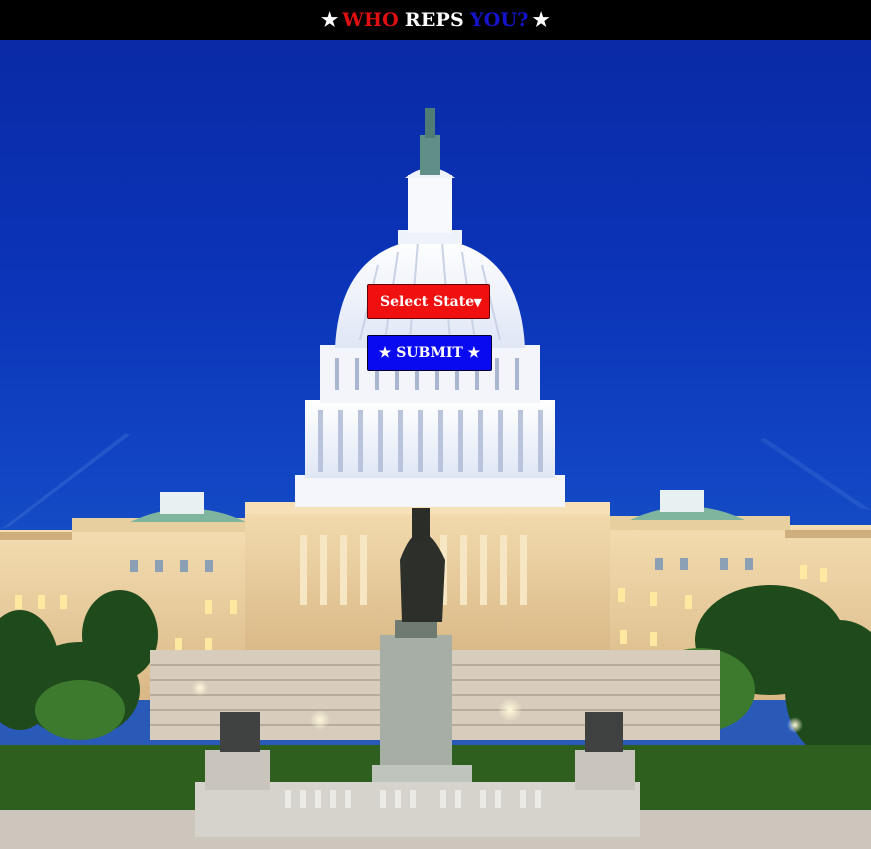 The image size is (871, 849). Describe the element at coordinates (330, 20) in the screenshot. I see `star-icon-left: ★` at that location.